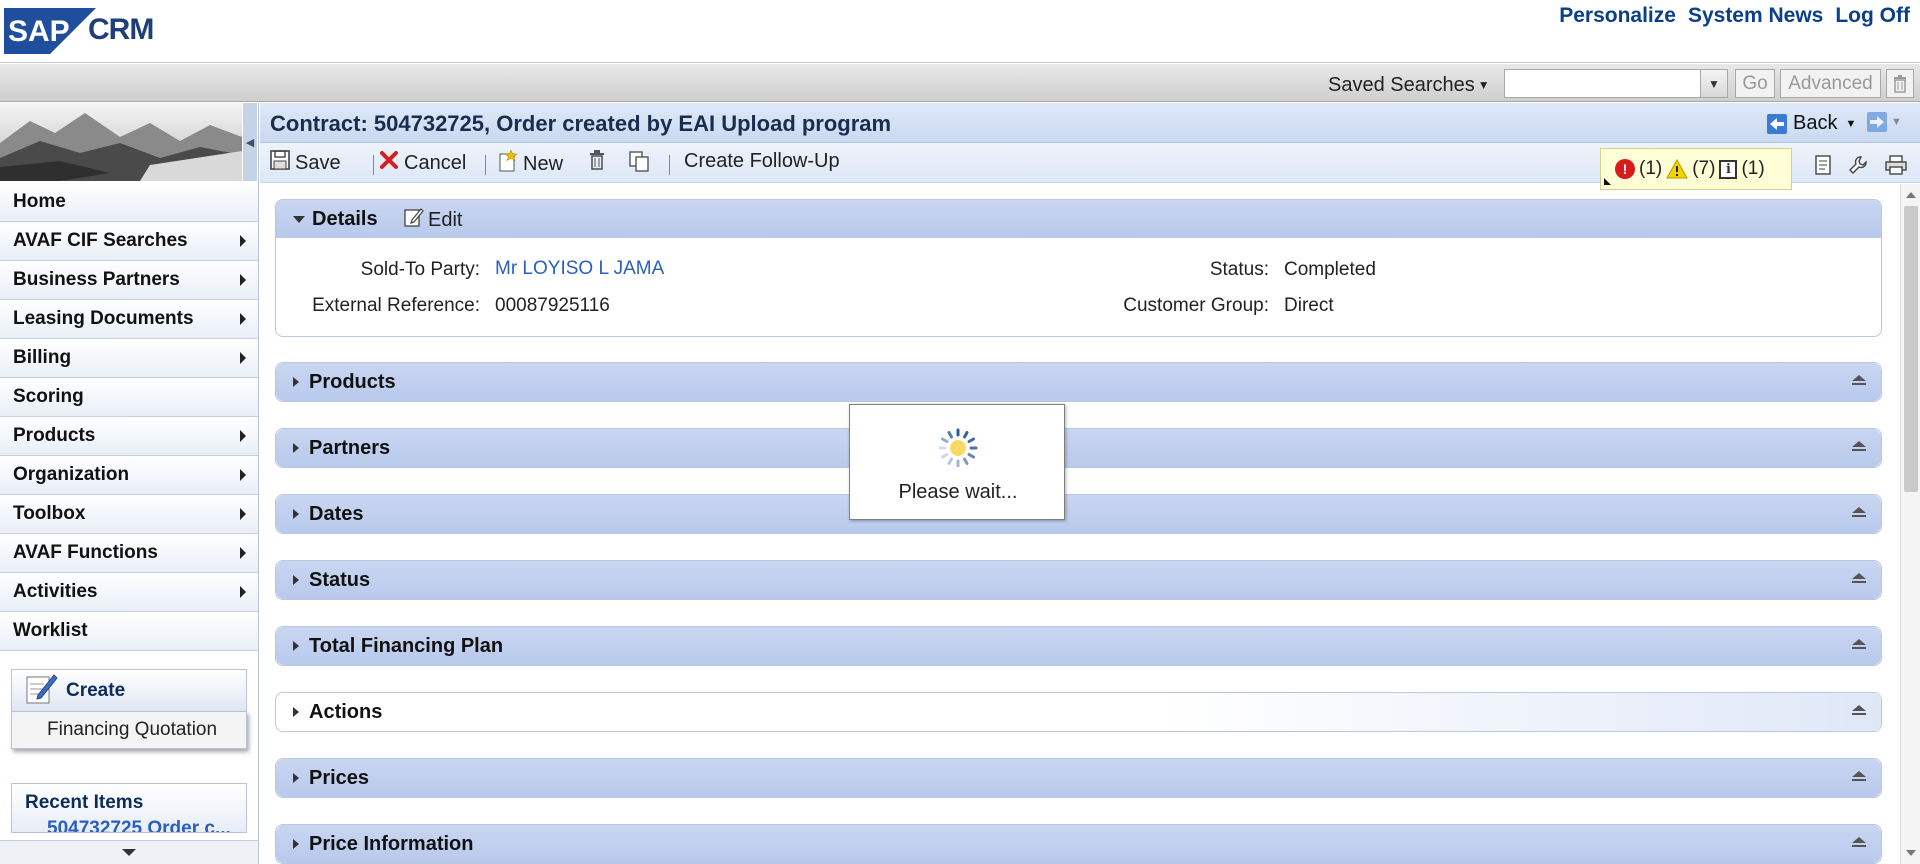 The height and width of the screenshot is (864, 1920). What do you see at coordinates (129, 436) in the screenshot?
I see `nav-item-products: Products` at bounding box center [129, 436].